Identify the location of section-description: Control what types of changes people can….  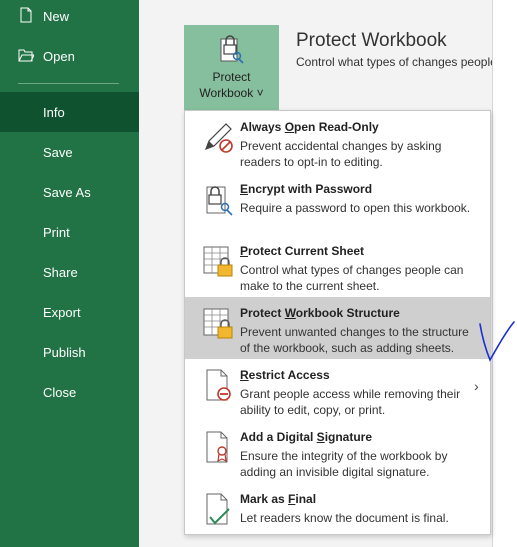
(394, 62).